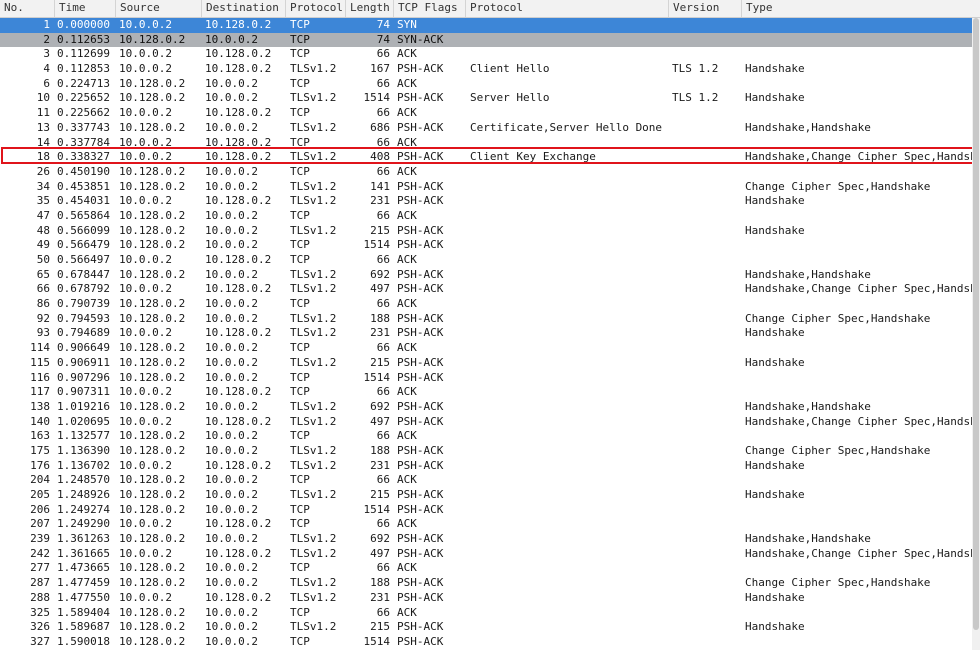 The width and height of the screenshot is (980, 650). I want to click on column-header-protocol: Protocol, so click(316, 8).